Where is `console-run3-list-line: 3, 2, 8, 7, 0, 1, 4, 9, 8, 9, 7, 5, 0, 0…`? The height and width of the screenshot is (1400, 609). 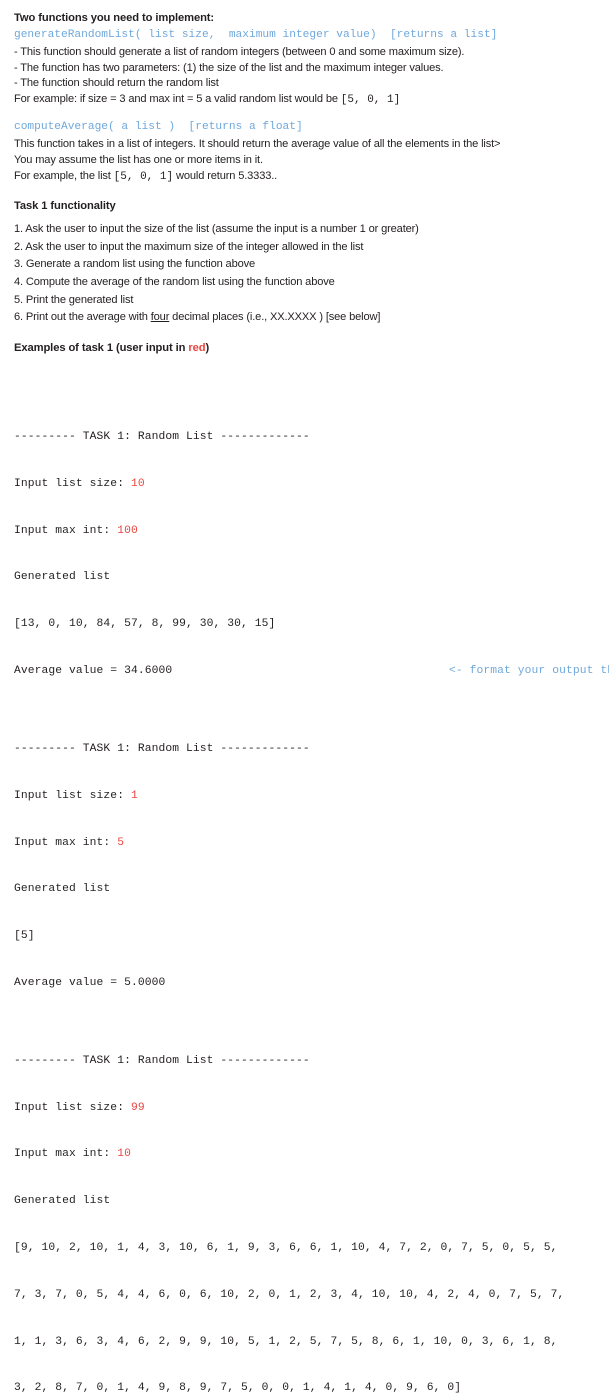
console-run3-list-line: 3, 2, 8, 7, 0, 1, 4, 9, 8, 9, 7, 5, 0, 0… is located at coordinates (238, 1388).